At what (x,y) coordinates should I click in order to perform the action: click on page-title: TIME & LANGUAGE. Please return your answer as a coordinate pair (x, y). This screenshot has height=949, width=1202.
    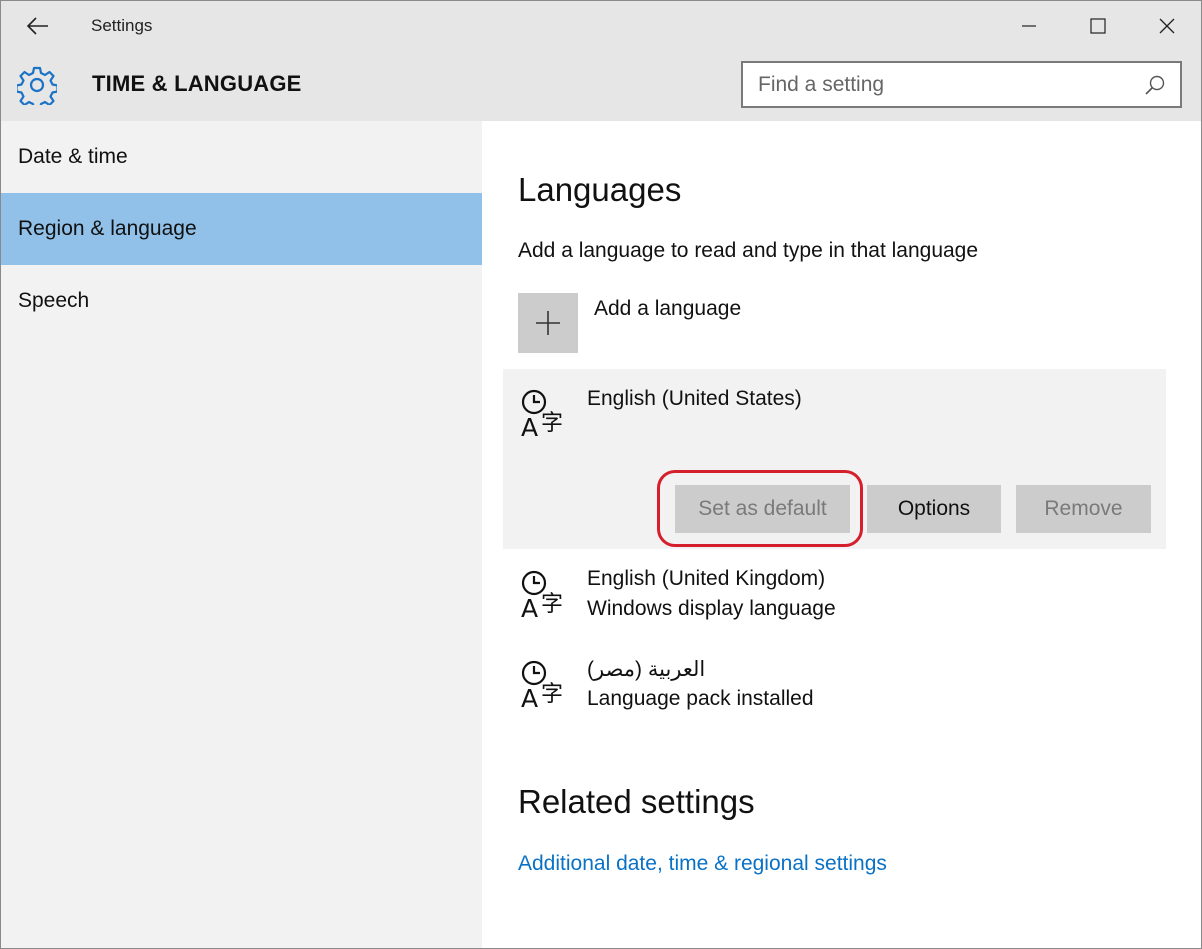
    Looking at the image, I should click on (197, 83).